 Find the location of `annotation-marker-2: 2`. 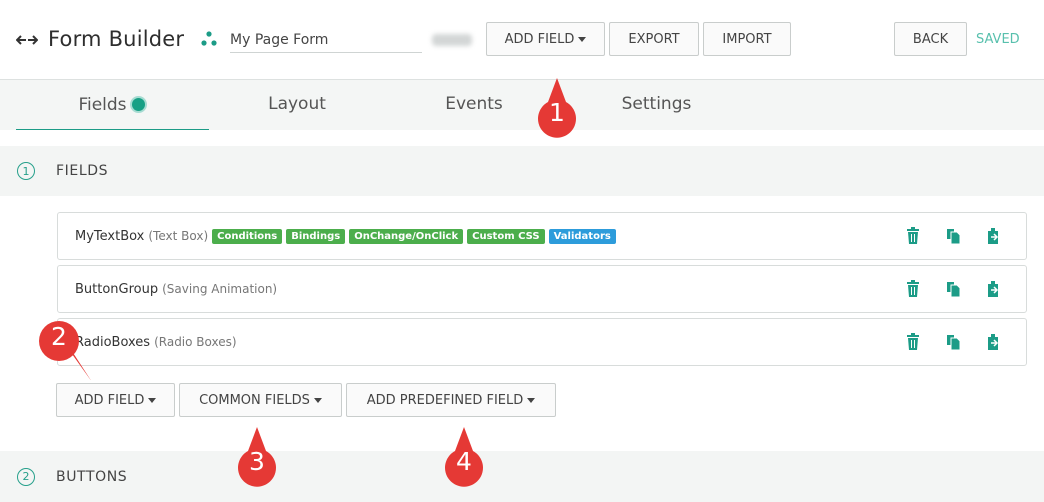

annotation-marker-2: 2 is located at coordinates (63, 350).